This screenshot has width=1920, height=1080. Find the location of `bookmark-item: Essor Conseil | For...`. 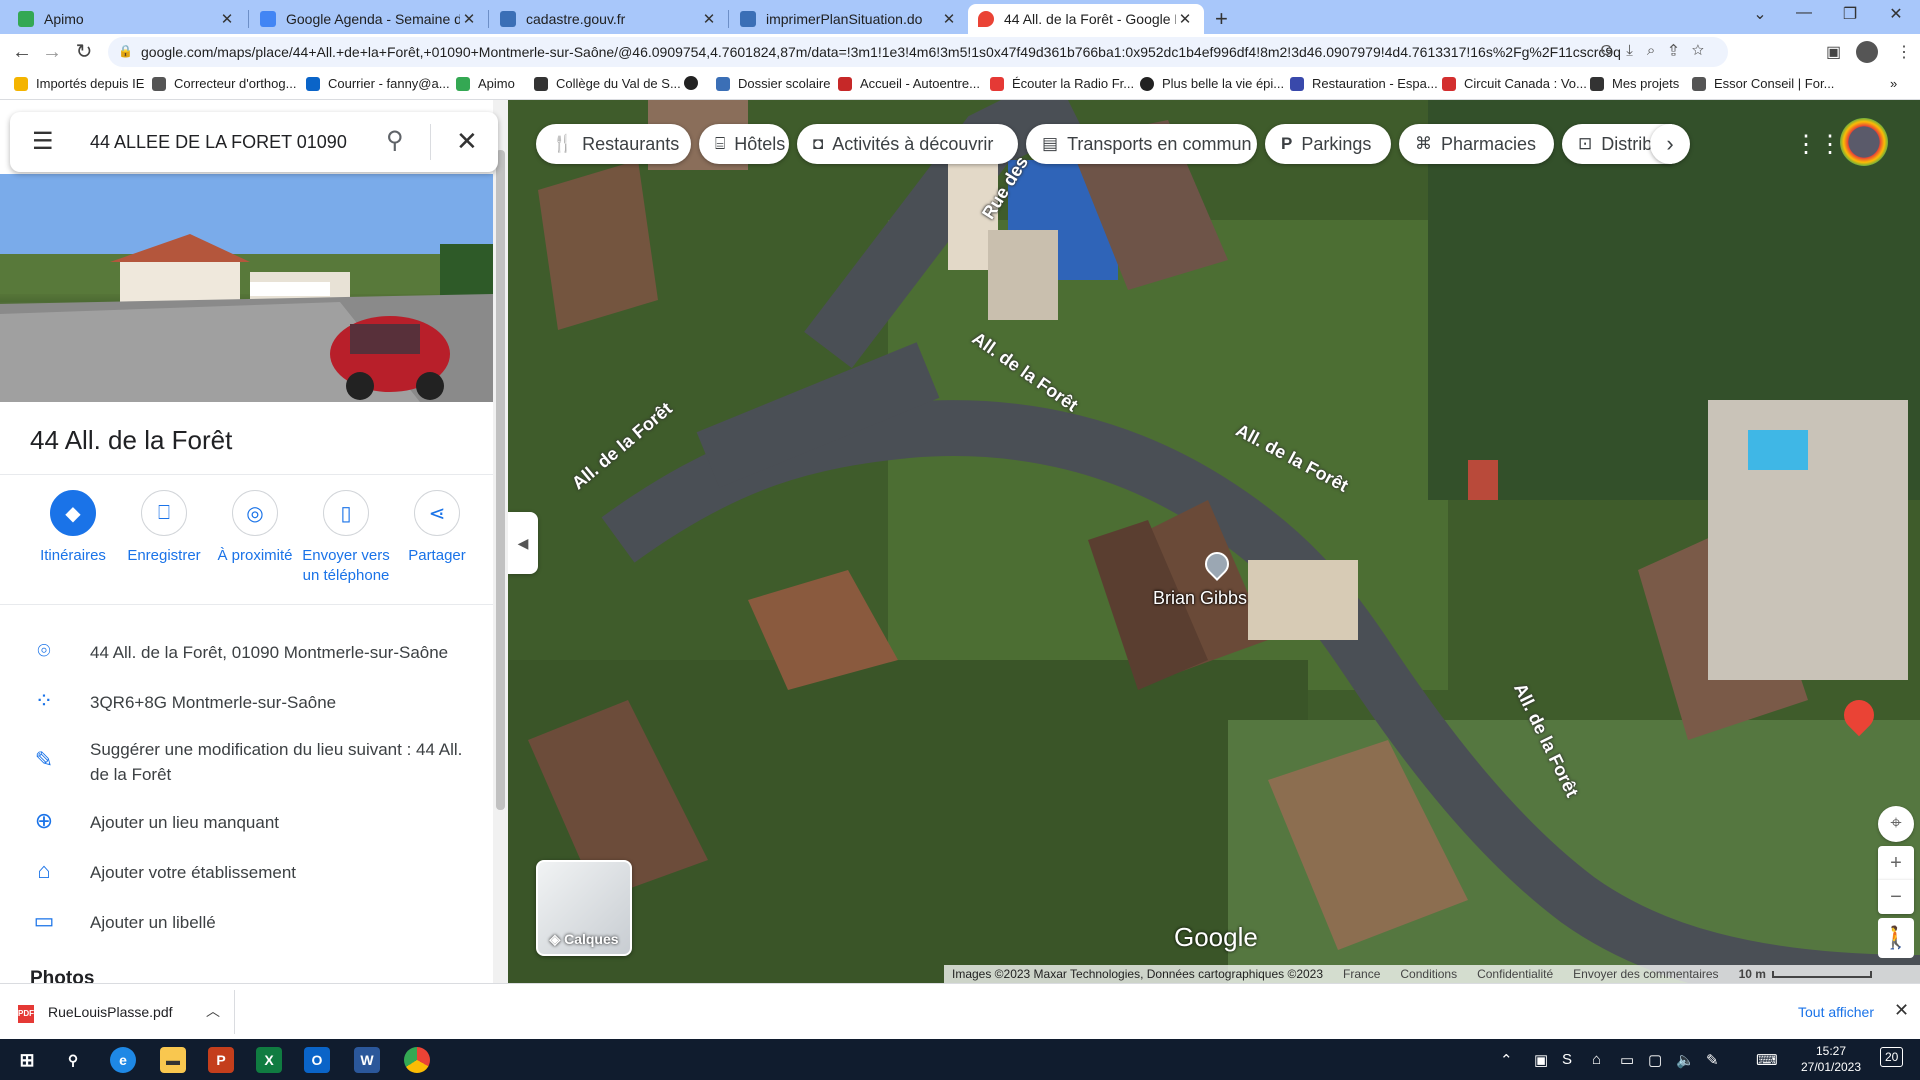

bookmark-item: Essor Conseil | For... is located at coordinates (1763, 83).